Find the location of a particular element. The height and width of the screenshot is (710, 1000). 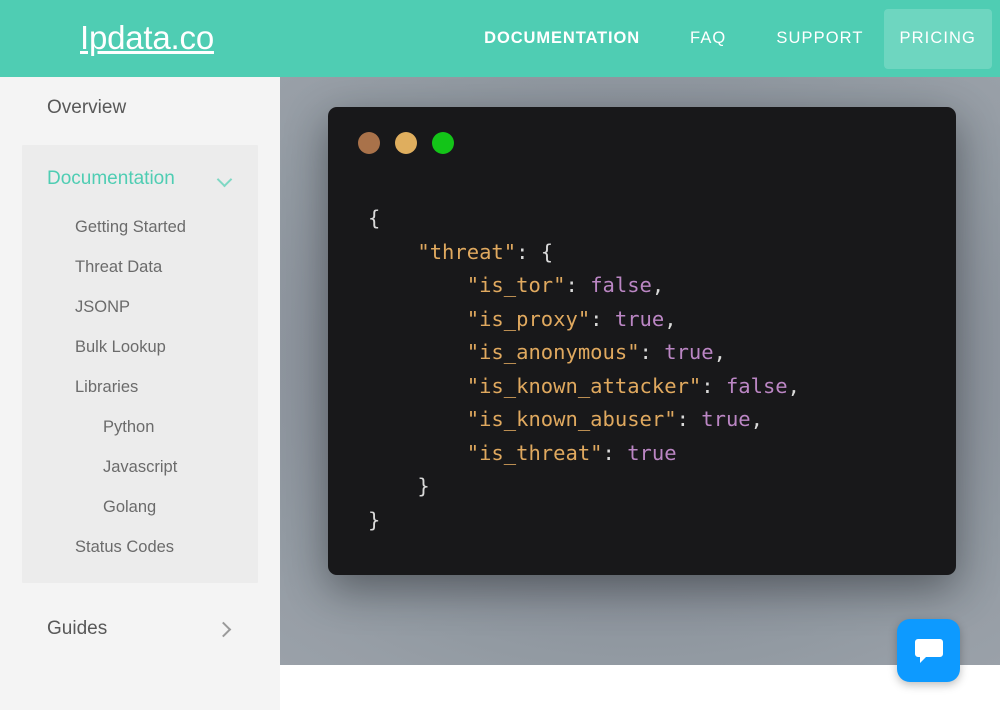

nav-link-pricing: PRICING is located at coordinates (937, 38).